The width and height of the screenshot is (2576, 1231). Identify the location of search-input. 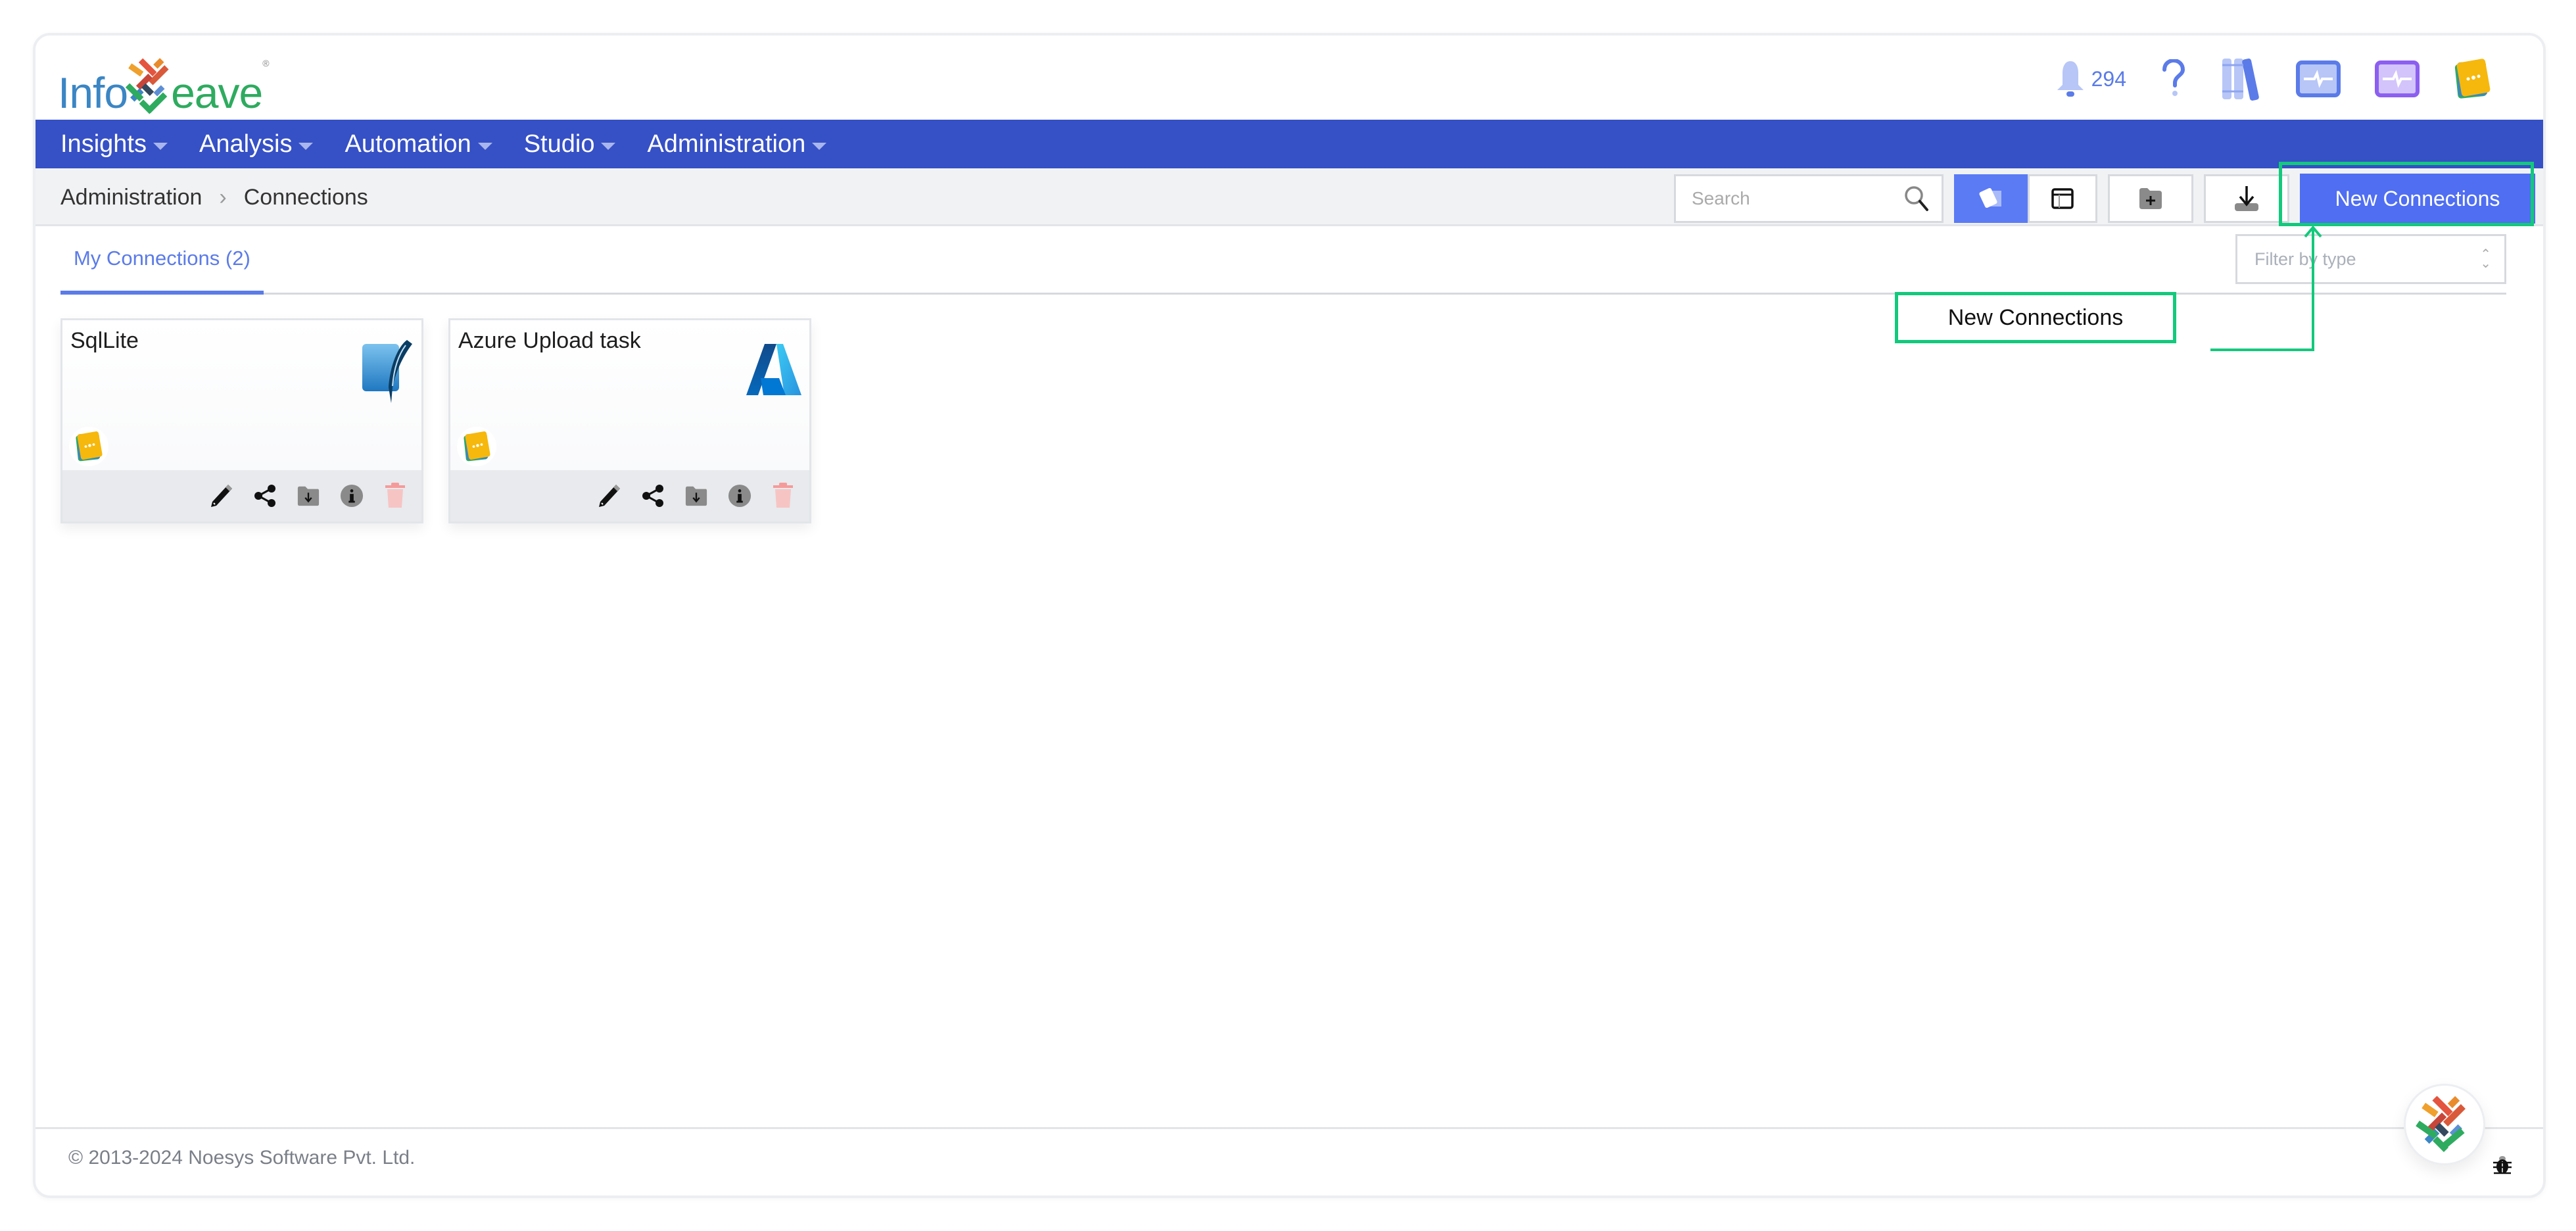
(1790, 198).